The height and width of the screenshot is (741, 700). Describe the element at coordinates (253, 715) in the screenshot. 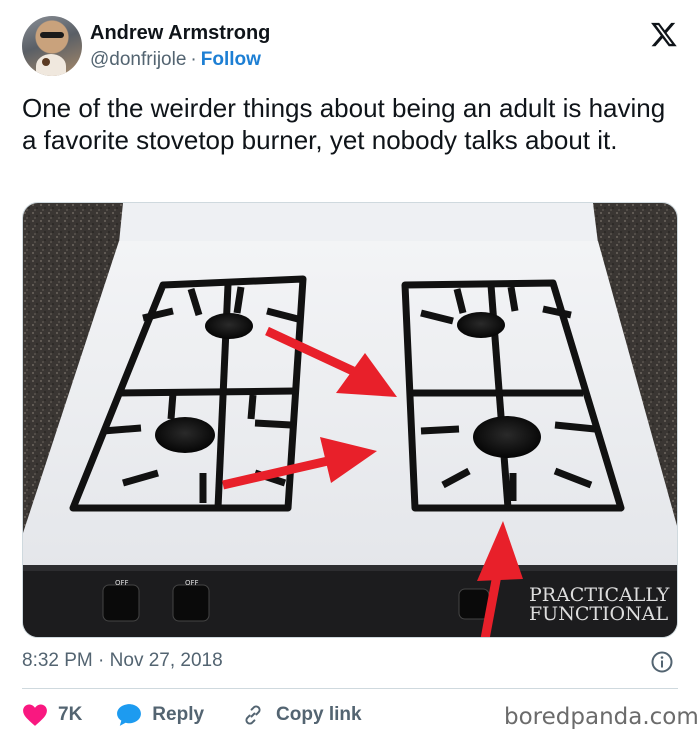

I see `link-icon` at that location.